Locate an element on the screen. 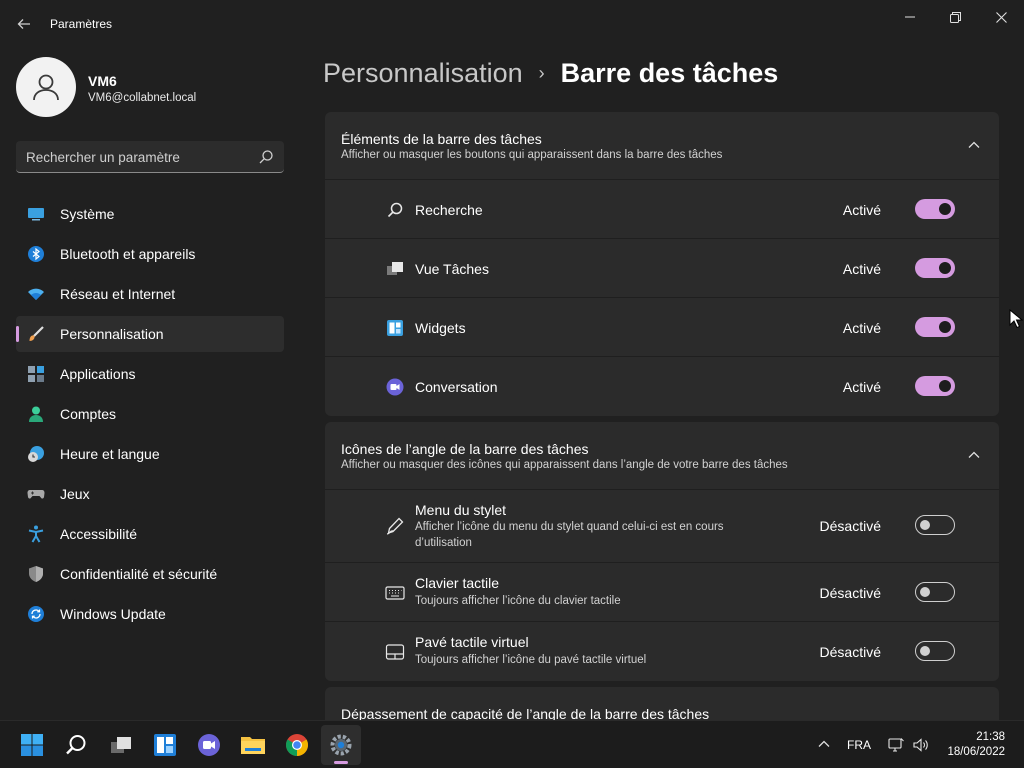 The height and width of the screenshot is (768, 1024). sidebar-item-reseau: Réseau et Internet is located at coordinates (150, 294).